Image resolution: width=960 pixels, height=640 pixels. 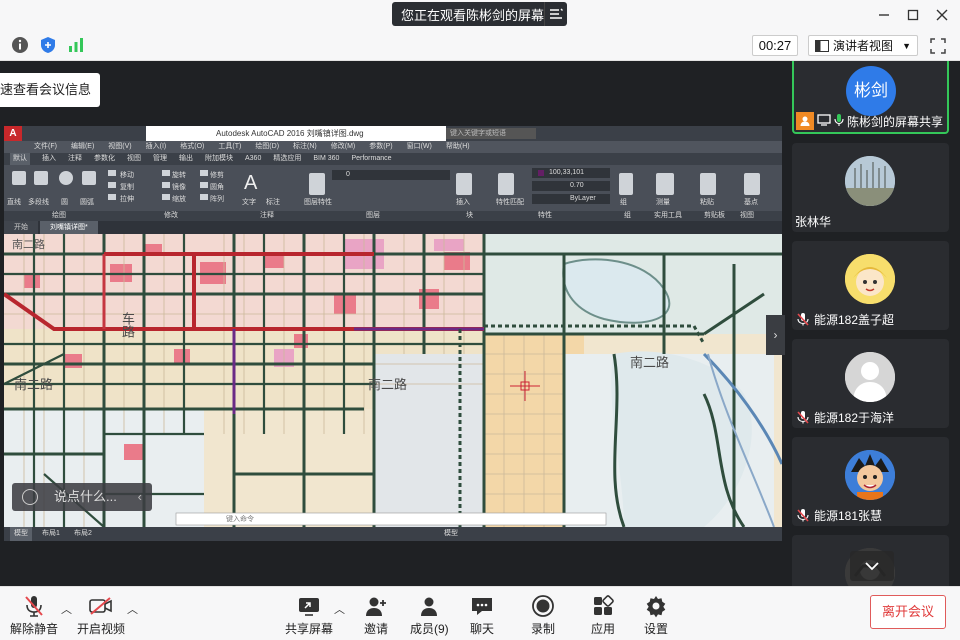 What do you see at coordinates (20, 45) in the screenshot?
I see `info-icon` at bounding box center [20, 45].